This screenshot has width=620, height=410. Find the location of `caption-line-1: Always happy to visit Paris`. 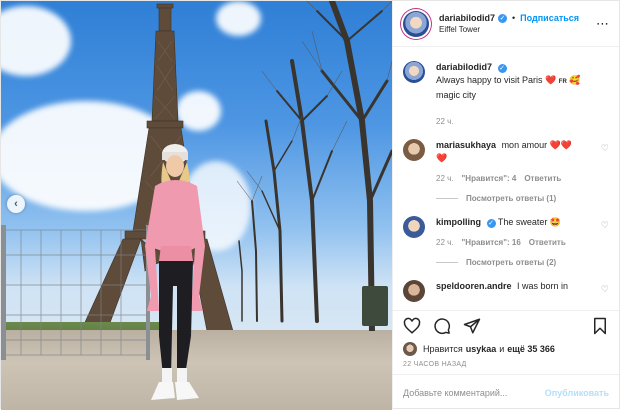

caption-line-1: Always happy to visit Paris is located at coordinates (489, 80).